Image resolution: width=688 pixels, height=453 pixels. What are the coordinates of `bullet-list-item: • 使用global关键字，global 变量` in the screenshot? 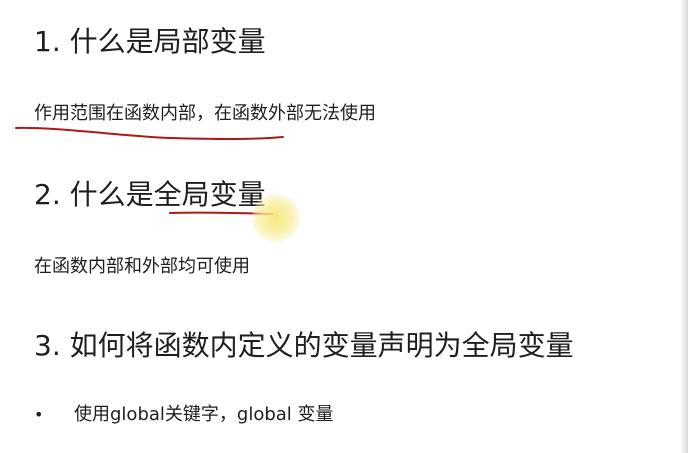 It's located at (184, 415).